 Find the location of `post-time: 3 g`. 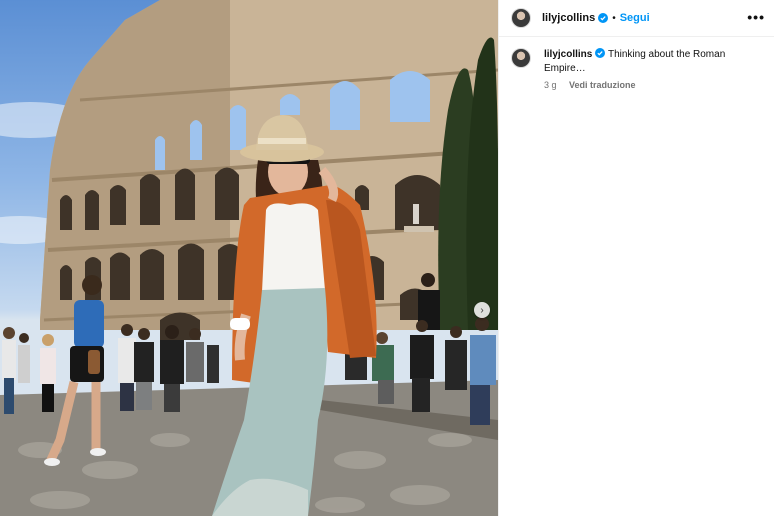

post-time: 3 g is located at coordinates (550, 85).